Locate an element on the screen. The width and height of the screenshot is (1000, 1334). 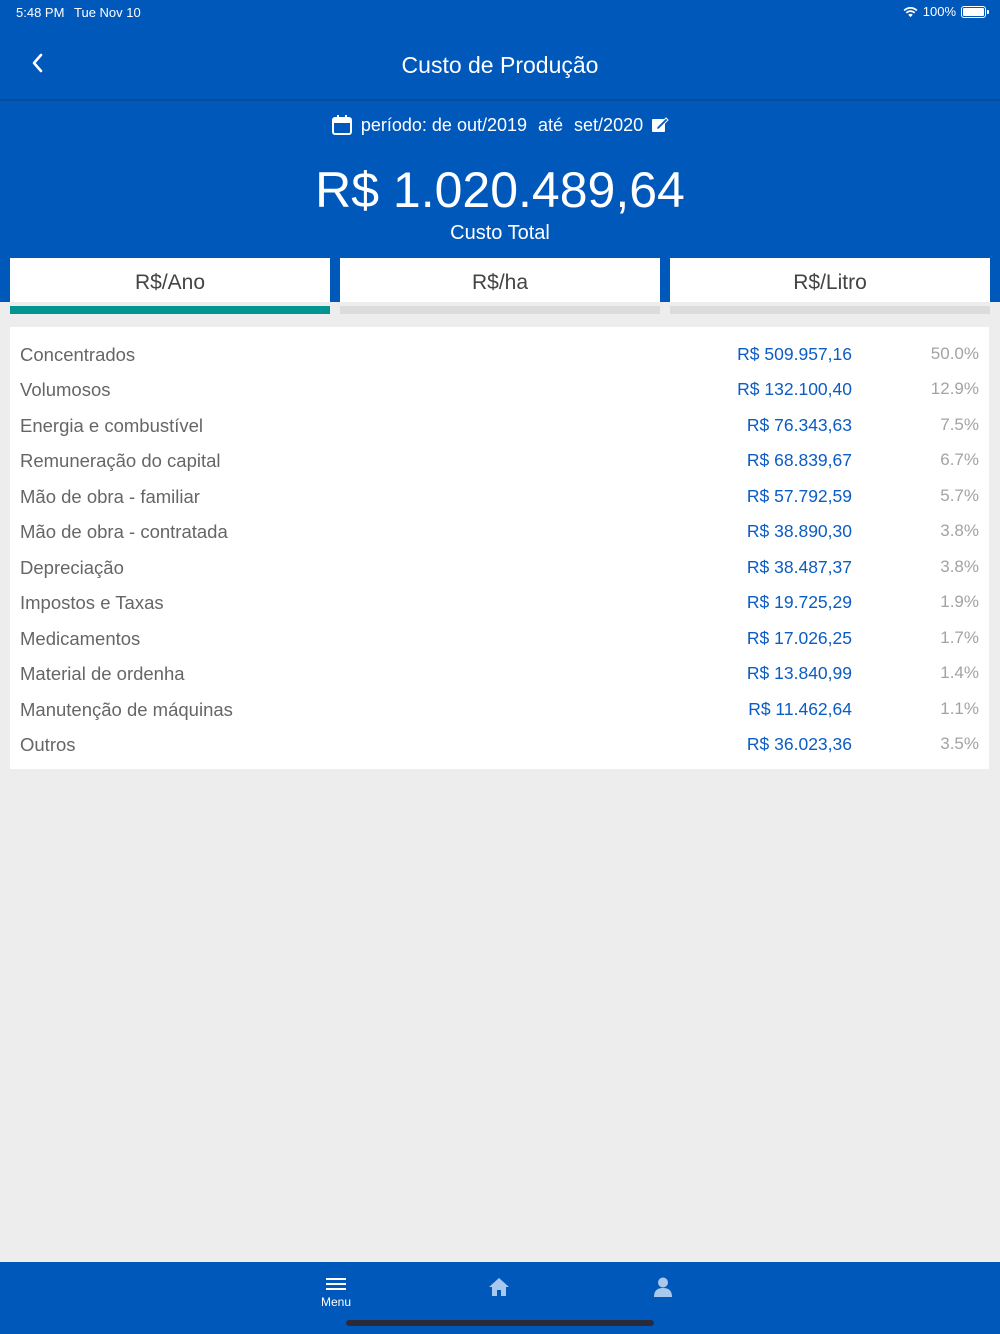
status-indicators: 100% is located at coordinates (946, 11).